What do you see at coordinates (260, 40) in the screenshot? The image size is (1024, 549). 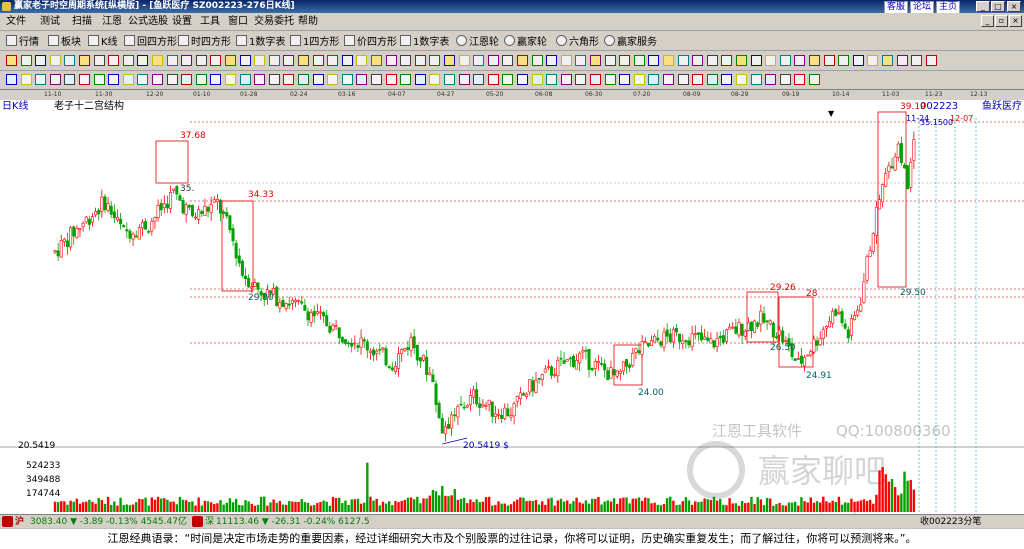 I see `toolbar-number-table-button: 1数字表` at bounding box center [260, 40].